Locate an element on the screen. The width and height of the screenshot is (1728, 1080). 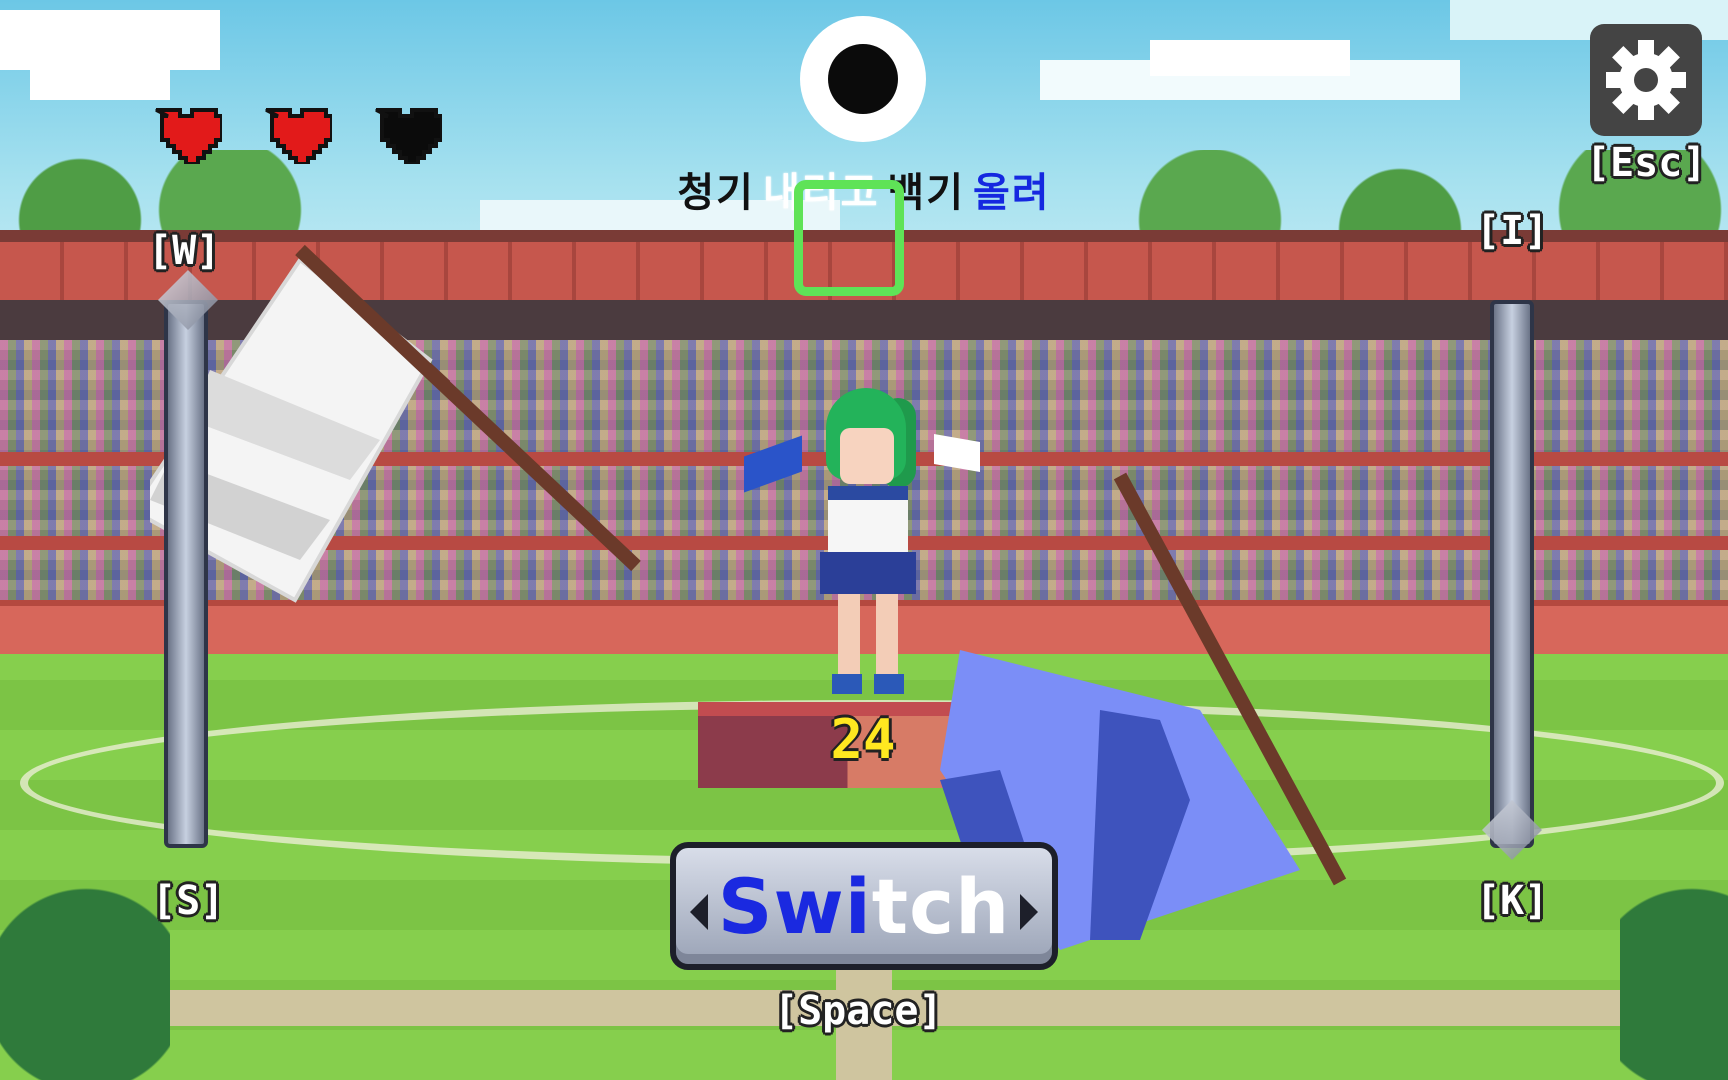
left-down-key-label: [S] is located at coordinates (188, 901).